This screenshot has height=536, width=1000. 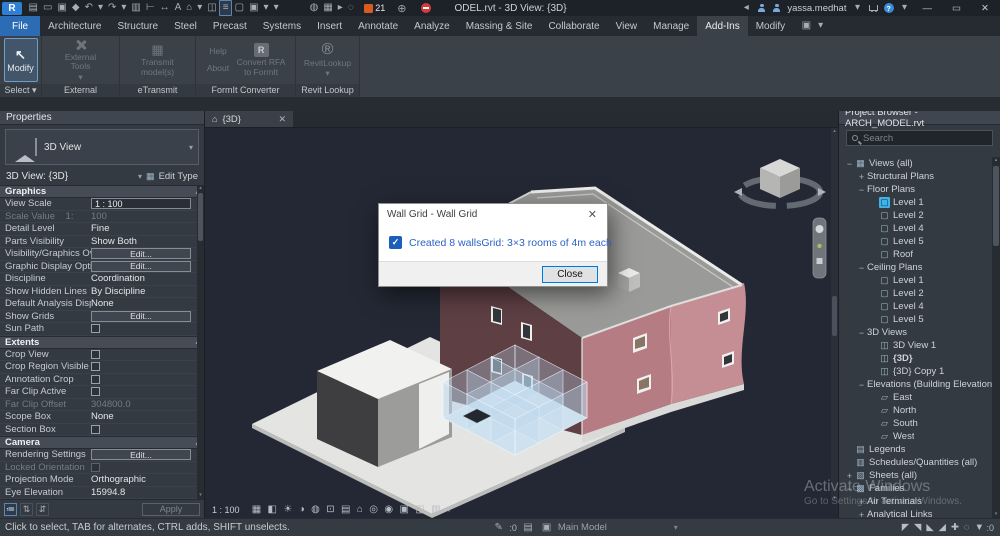 What do you see at coordinates (623, 527) in the screenshot?
I see `design-options-select: Main Model ▾` at bounding box center [623, 527].